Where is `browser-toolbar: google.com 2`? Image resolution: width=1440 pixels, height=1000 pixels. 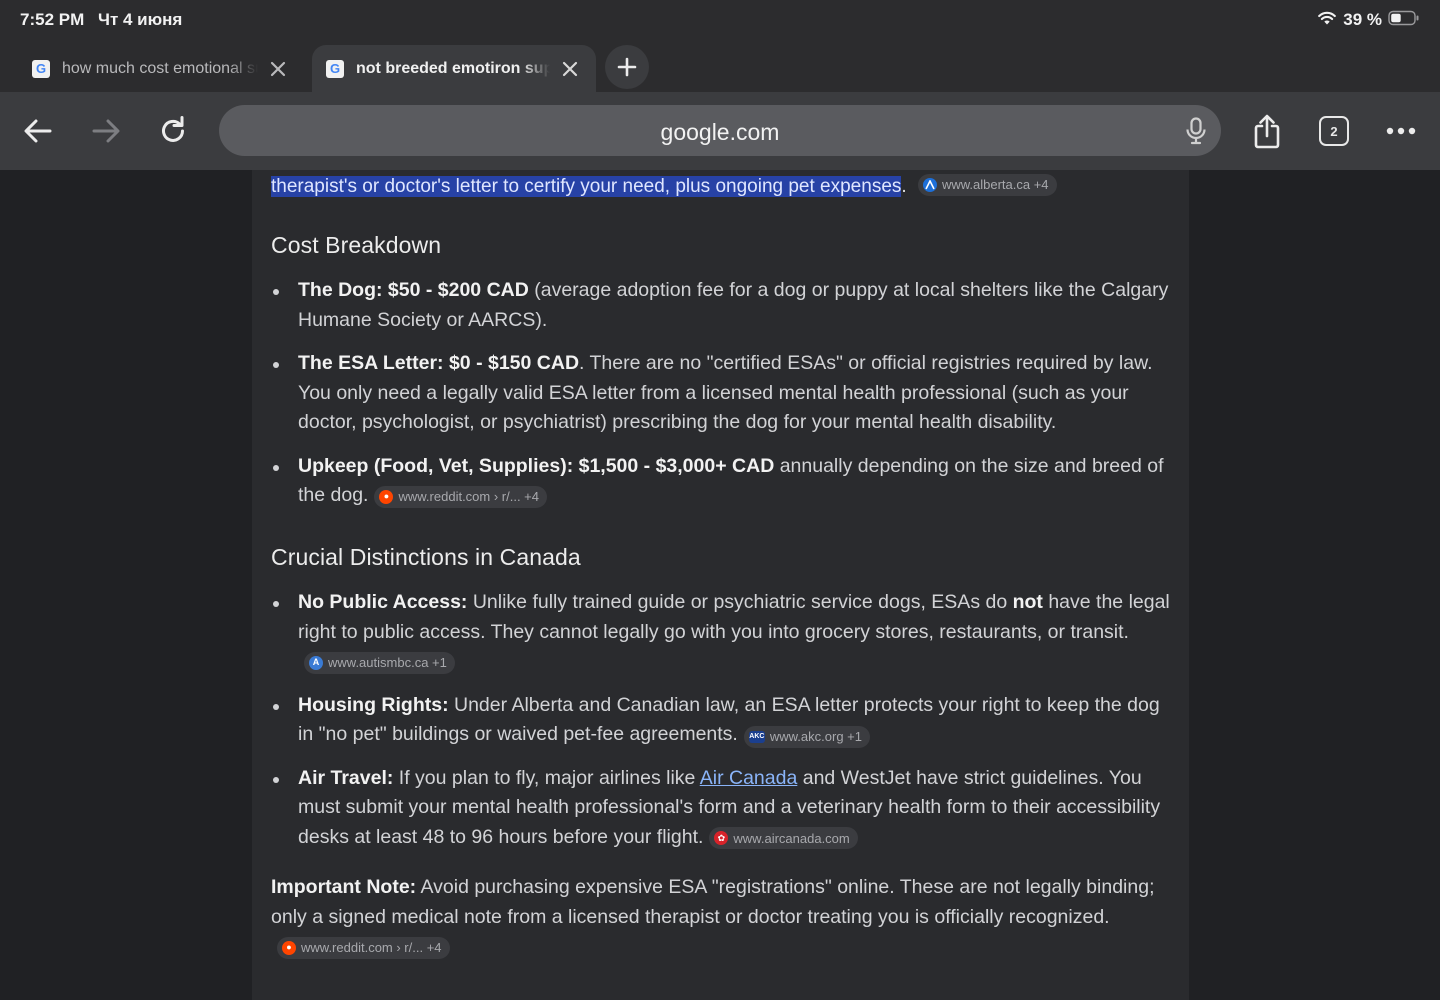 browser-toolbar: google.com 2 is located at coordinates (720, 131).